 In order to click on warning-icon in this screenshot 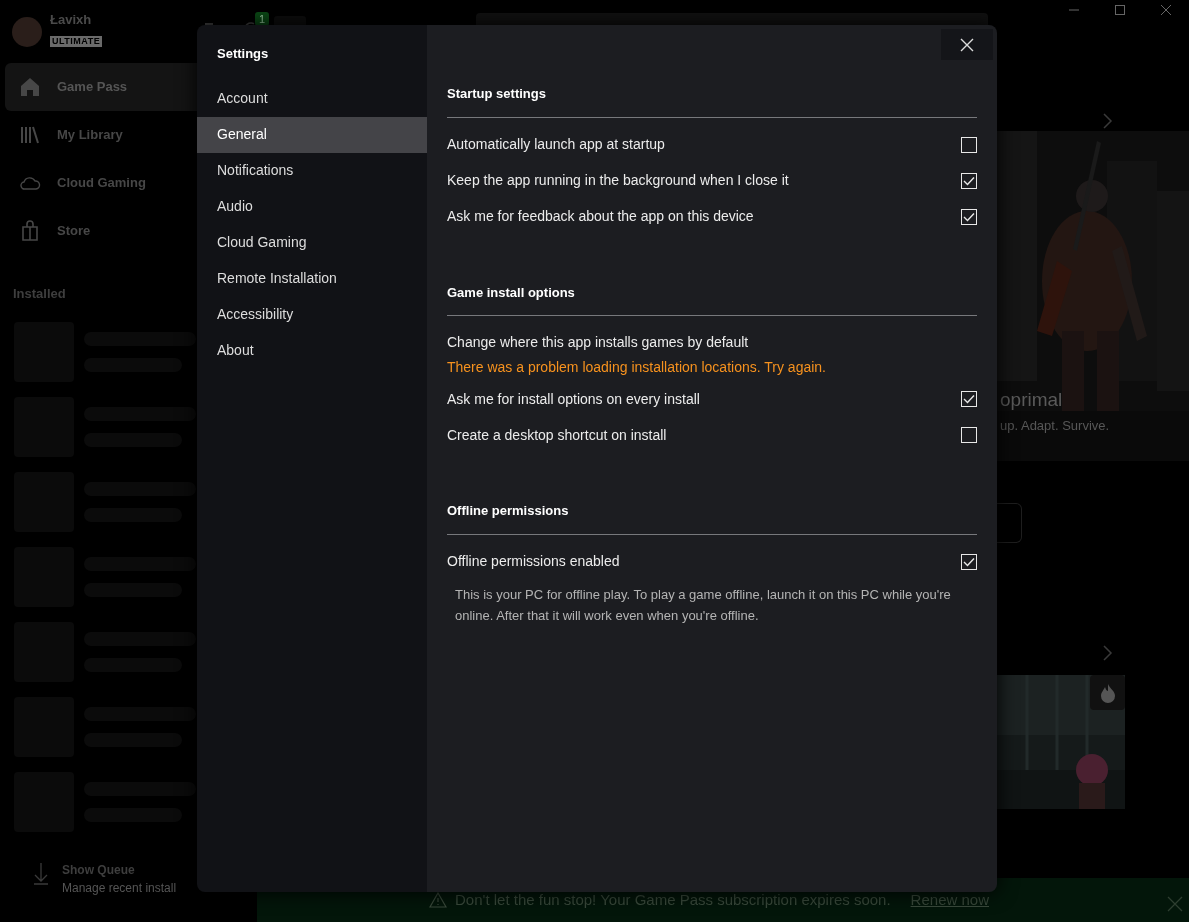, I will do `click(438, 900)`.